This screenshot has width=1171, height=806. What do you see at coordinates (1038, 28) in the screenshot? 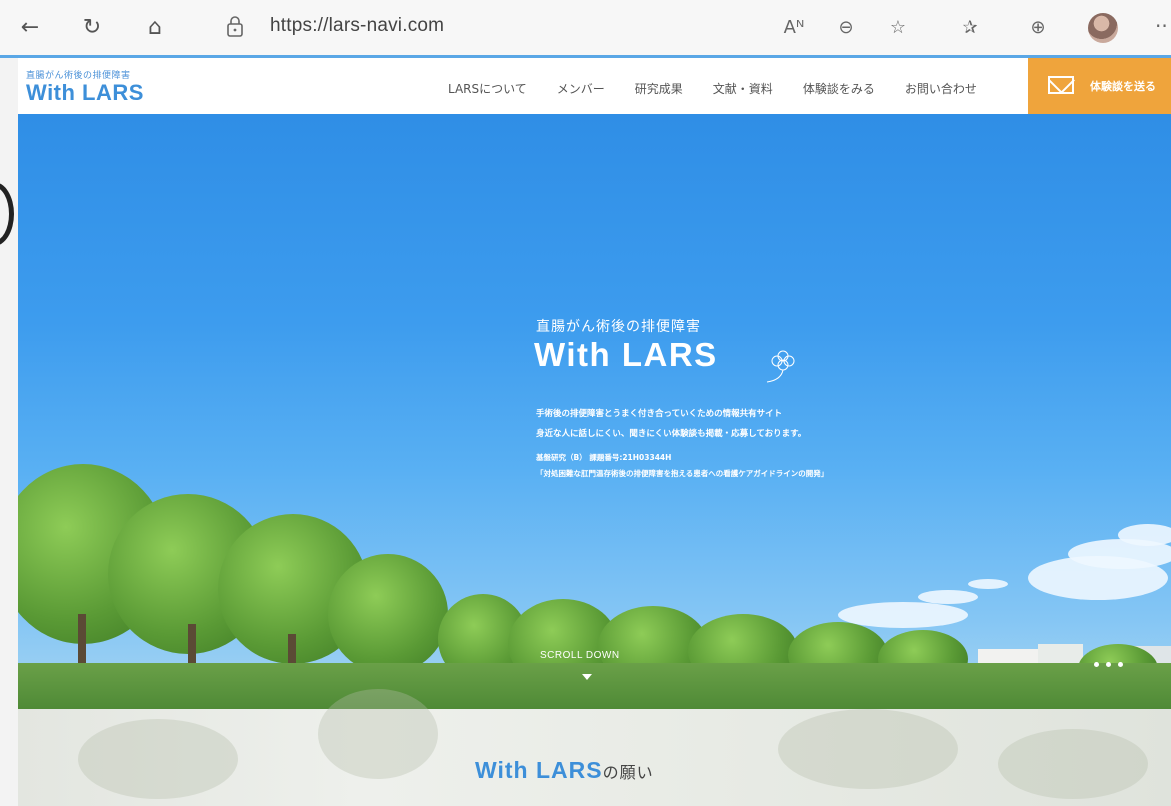
I see `collections-icon: ⊕` at bounding box center [1038, 28].